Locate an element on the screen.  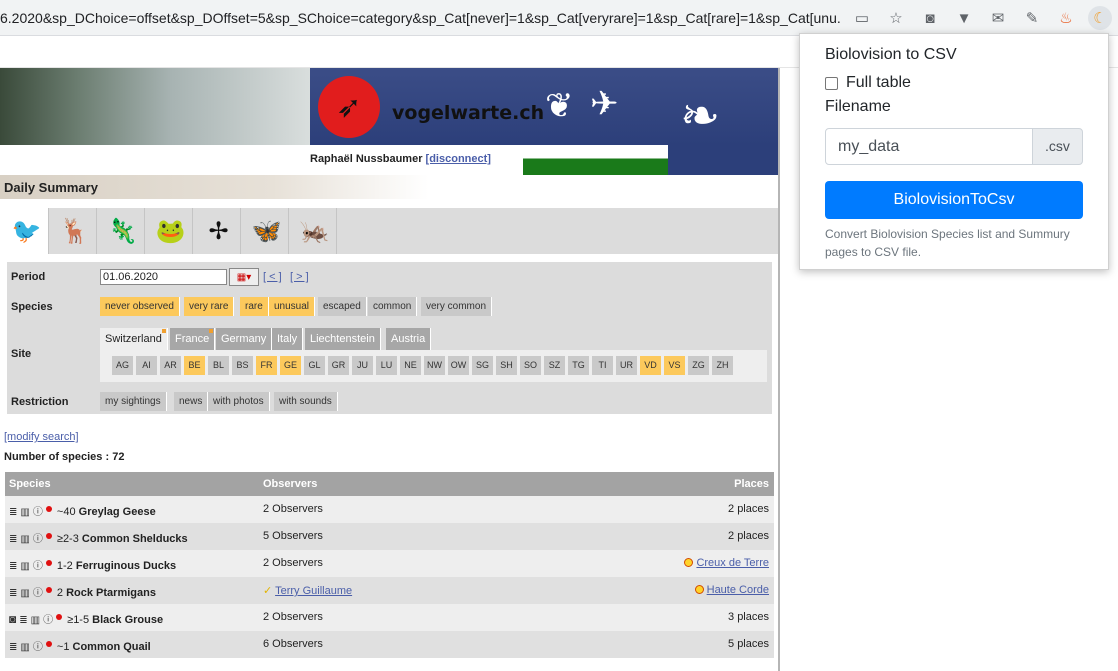
chip-unusual: unusual is located at coordinates (292, 306).